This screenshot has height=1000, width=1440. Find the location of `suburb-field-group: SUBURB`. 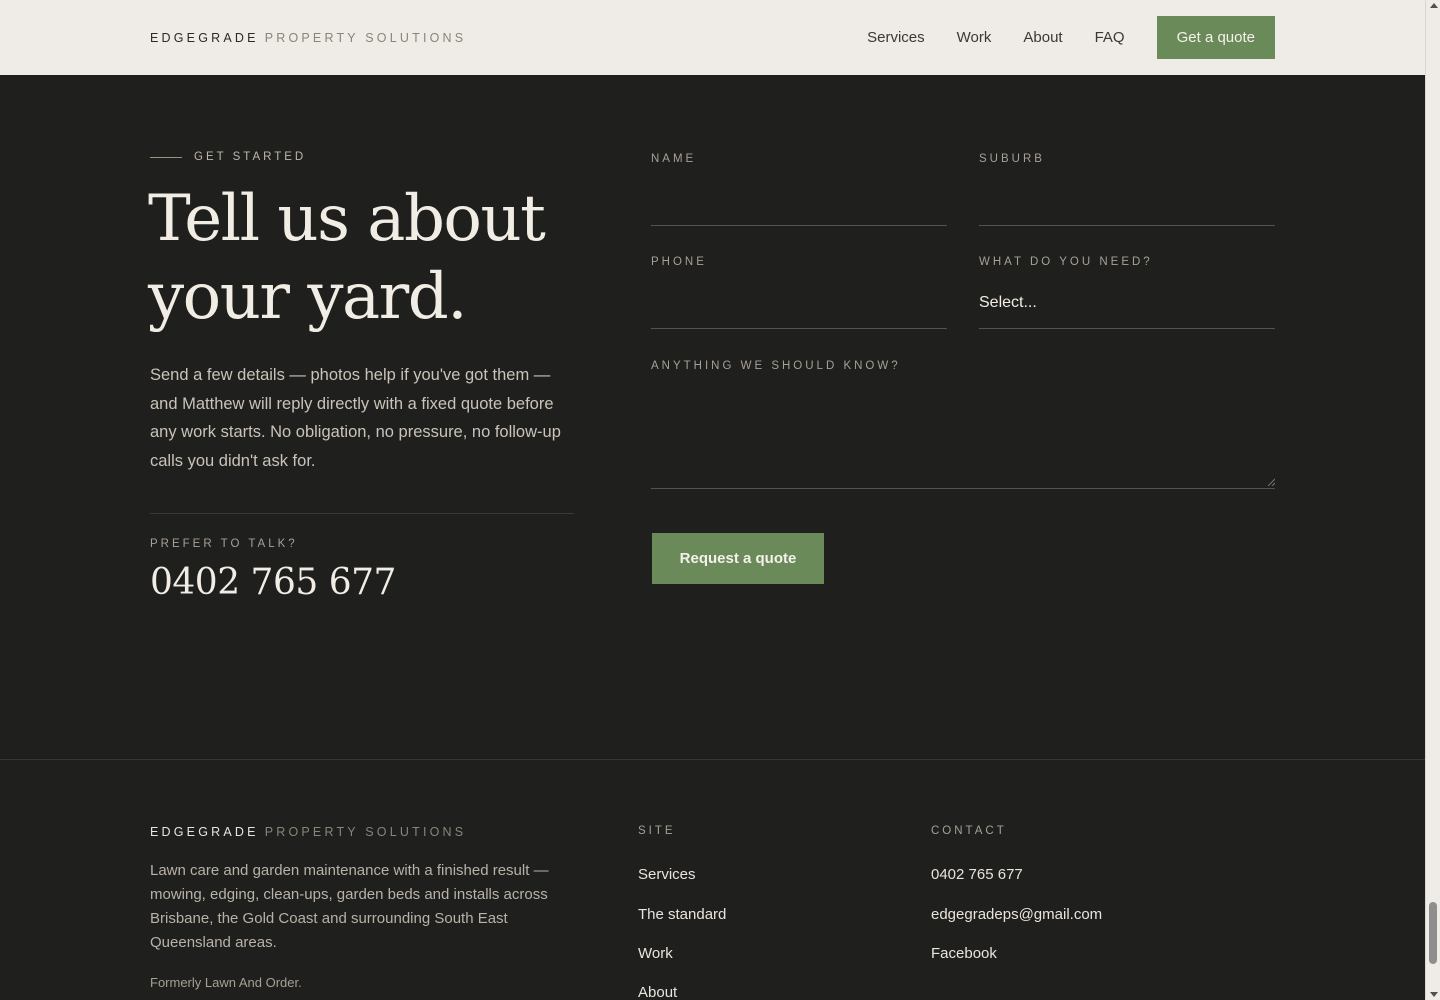

suburb-field-group: SUBURB is located at coordinates (1127, 190).